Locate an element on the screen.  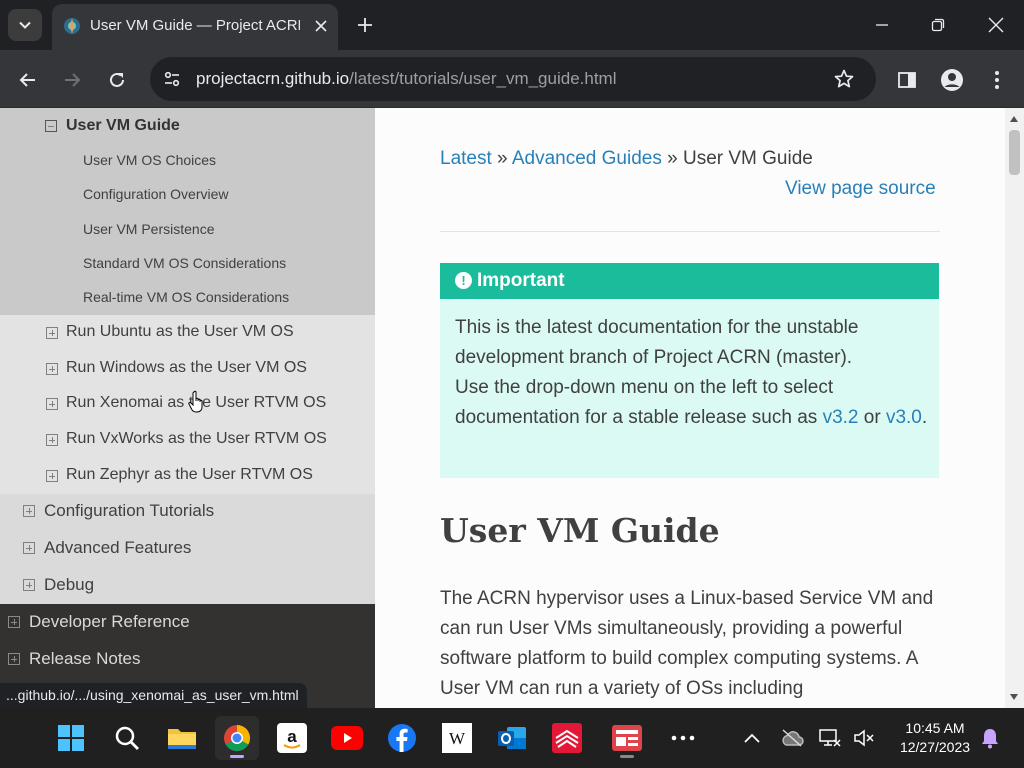
site-info-button is located at coordinates (172, 79).